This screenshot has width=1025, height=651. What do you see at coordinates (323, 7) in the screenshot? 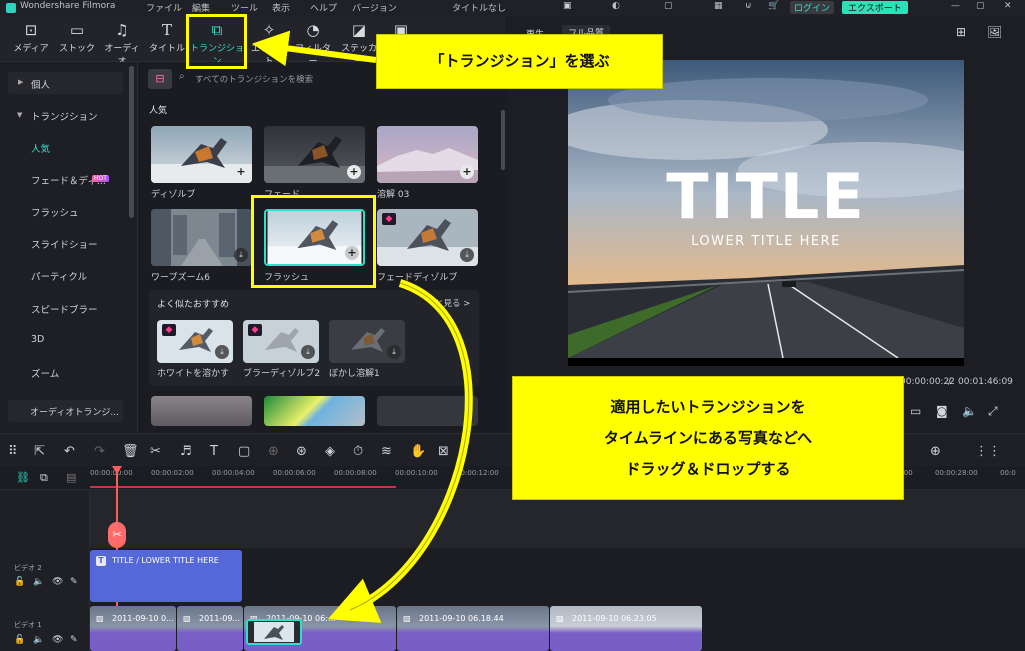
I see `menu-help: ヘルプ` at bounding box center [323, 7].